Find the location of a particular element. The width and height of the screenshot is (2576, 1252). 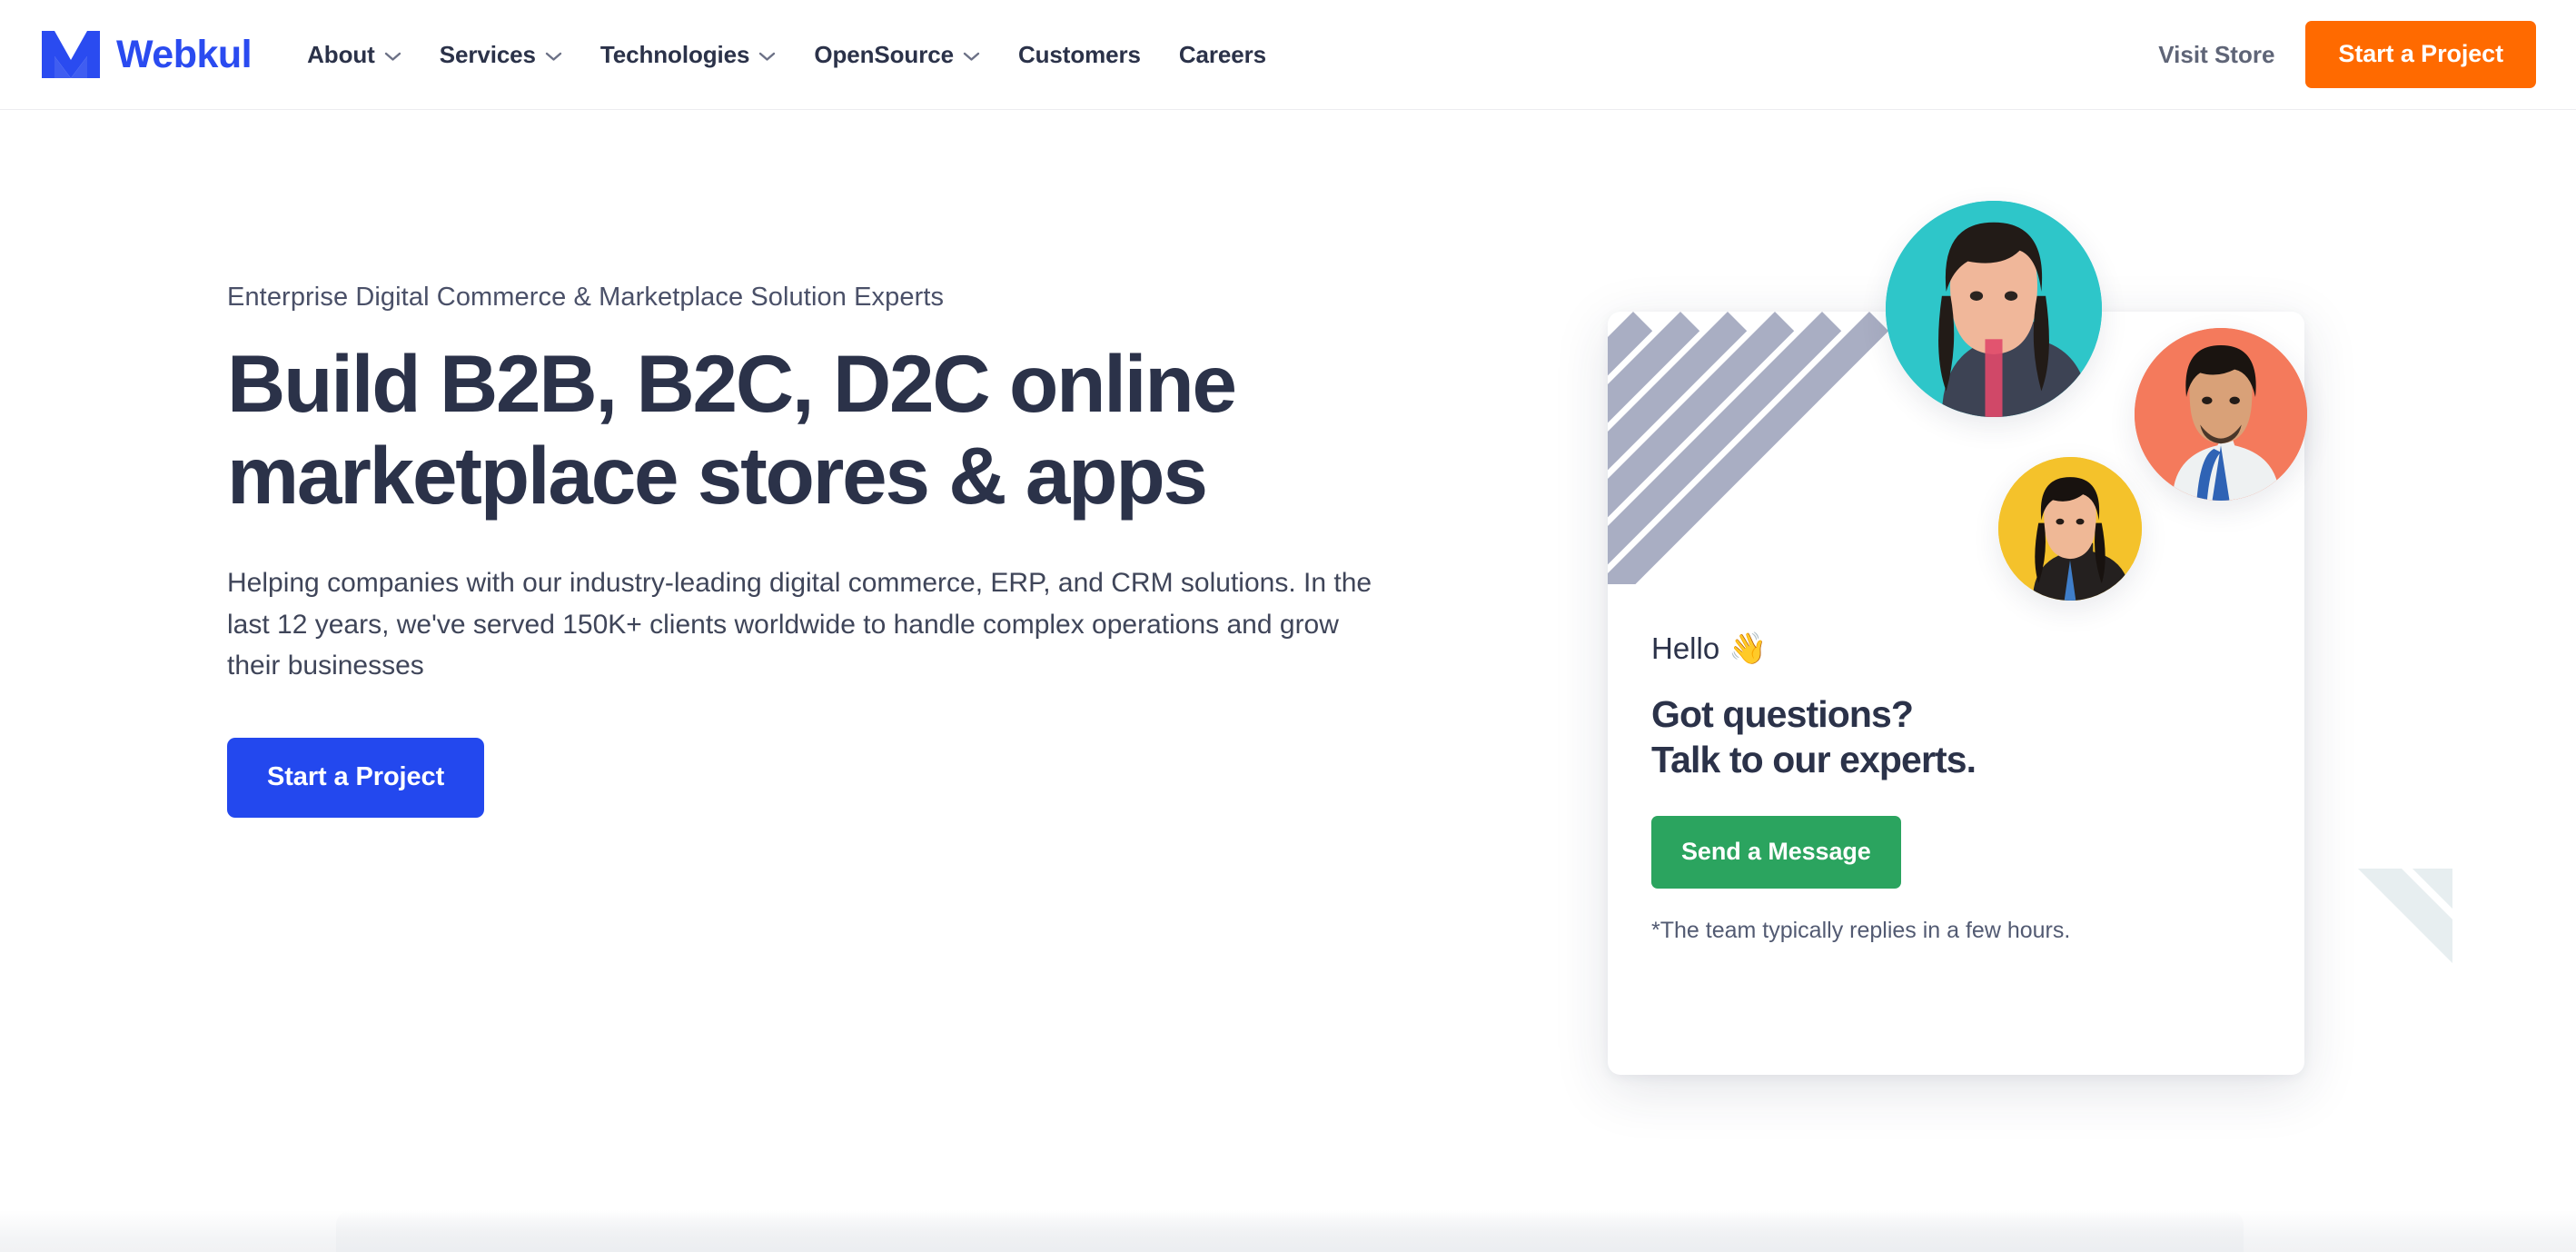

header-start-a-project-button: Start a Project is located at coordinates (2420, 54).